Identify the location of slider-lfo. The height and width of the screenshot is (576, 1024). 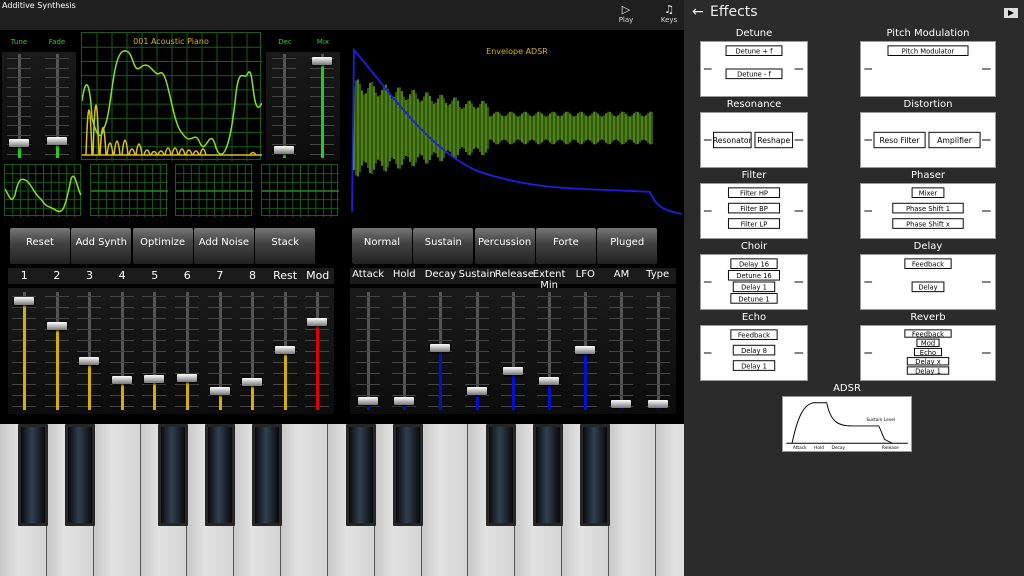
(585, 351).